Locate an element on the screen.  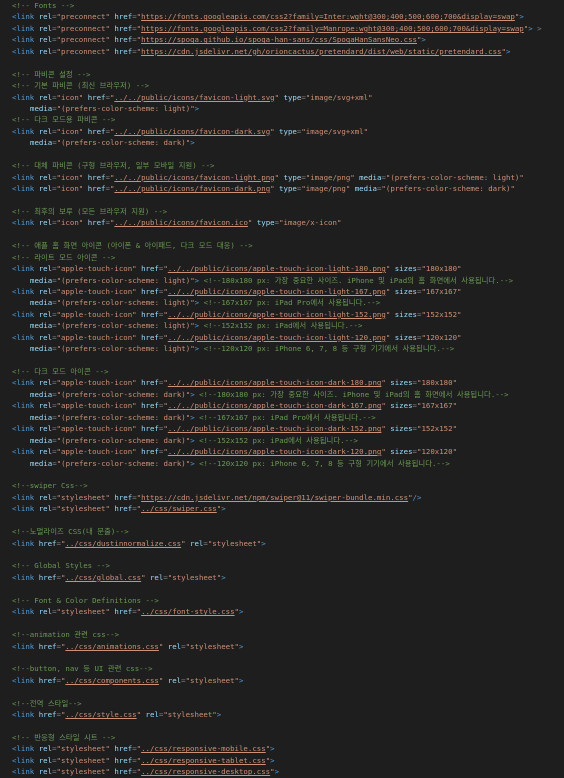
attribute-value: apple-touch-icon is located at coordinates (96, 269).